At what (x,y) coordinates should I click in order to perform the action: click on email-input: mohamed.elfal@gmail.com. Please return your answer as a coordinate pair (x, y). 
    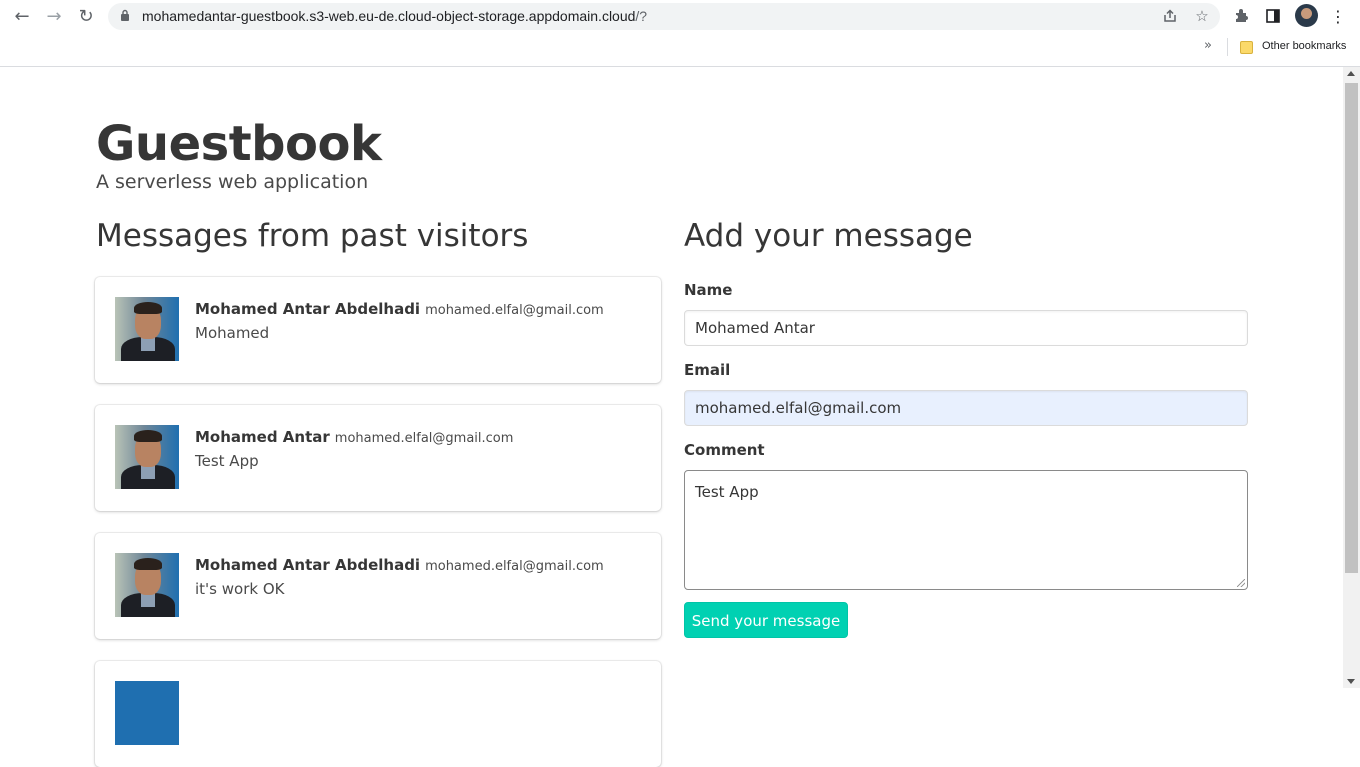
    Looking at the image, I should click on (966, 408).